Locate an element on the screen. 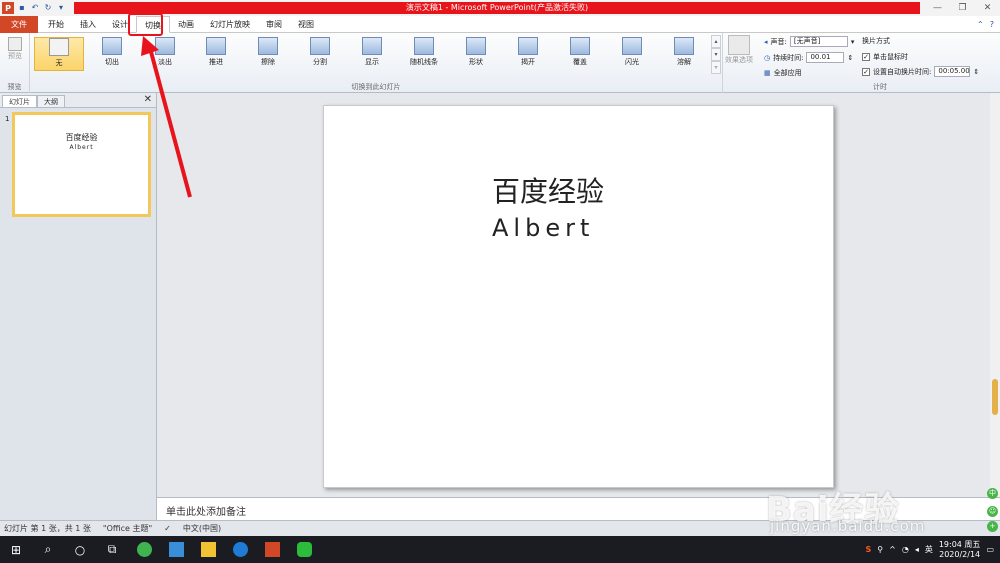  side-plus-icon: + is located at coordinates (992, 526).